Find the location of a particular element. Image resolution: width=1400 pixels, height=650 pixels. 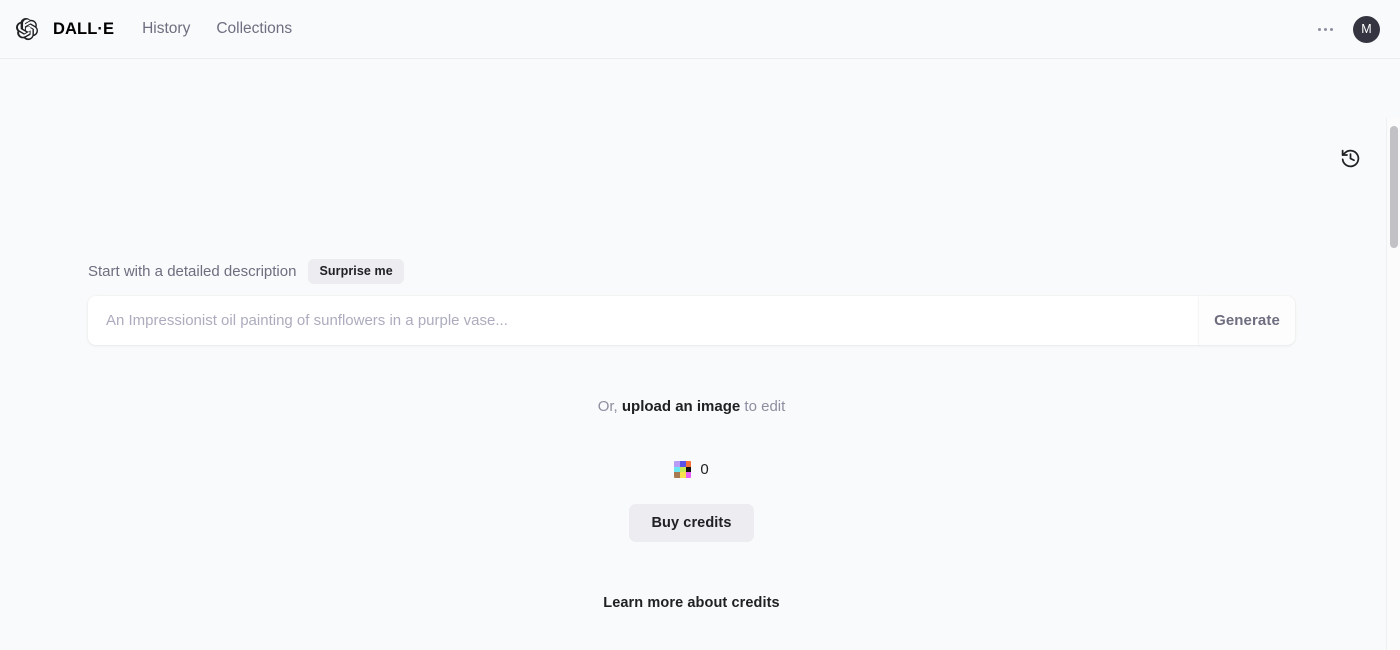

surprise-me-button: Surprise me is located at coordinates (356, 271).